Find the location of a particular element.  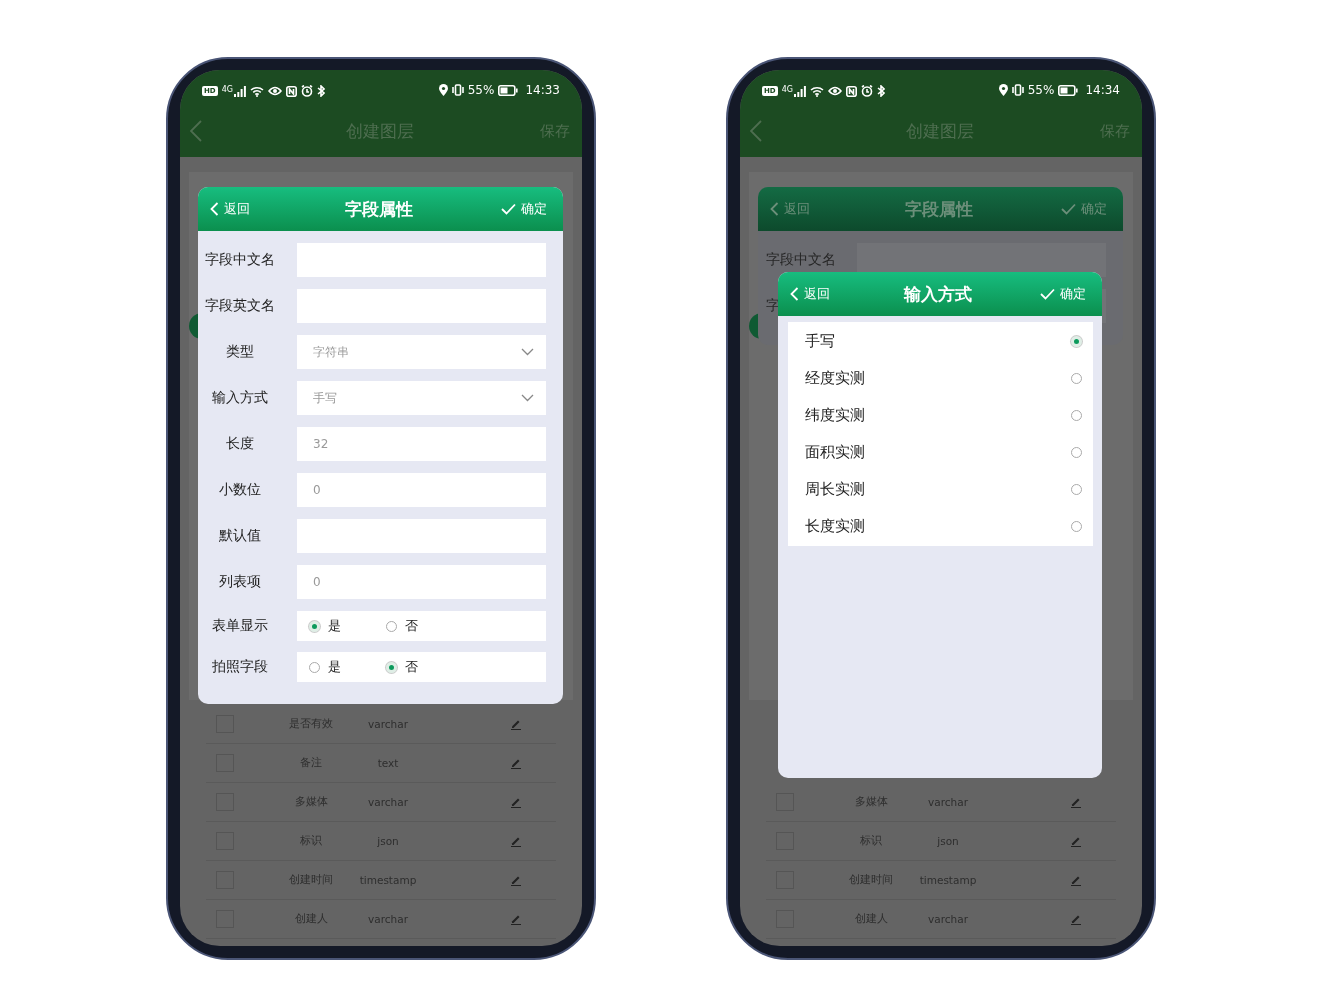

field-label: 输入方式 is located at coordinates (240, 398).